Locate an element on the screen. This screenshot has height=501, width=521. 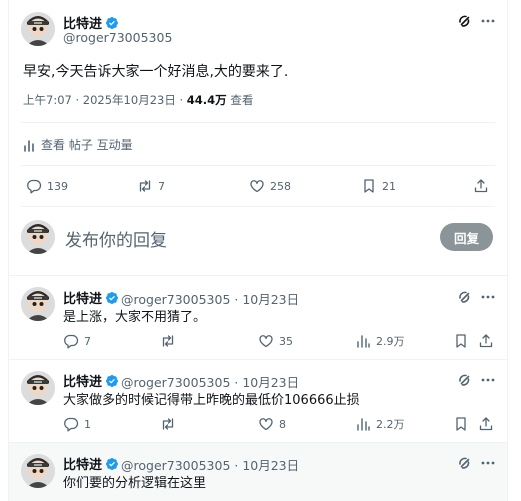
reply-count: 7 is located at coordinates (87, 341).